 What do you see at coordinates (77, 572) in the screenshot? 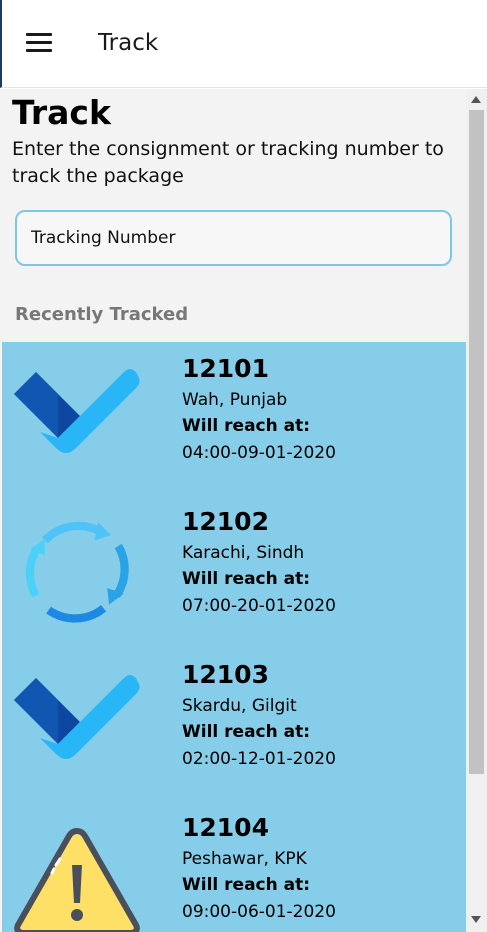
I see `sync-icon` at bounding box center [77, 572].